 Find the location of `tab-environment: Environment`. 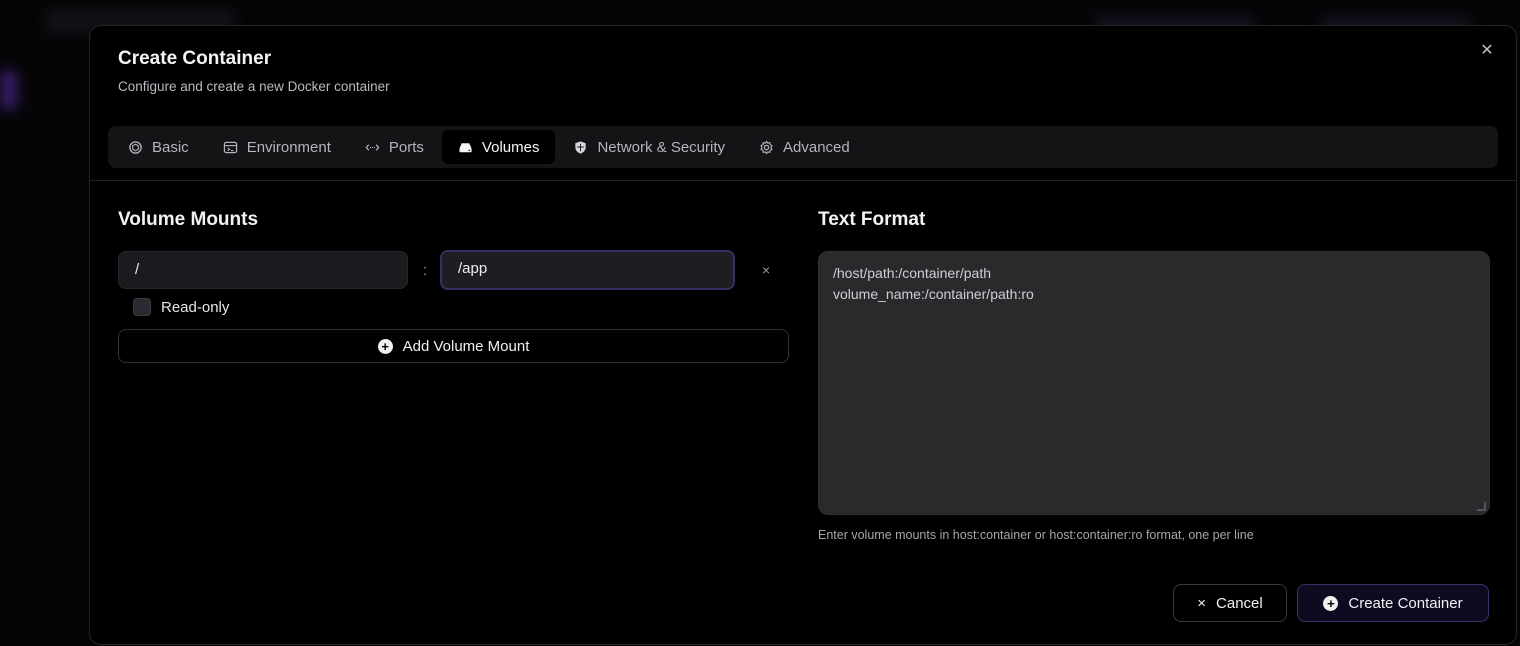

tab-environment: Environment is located at coordinates (277, 147).